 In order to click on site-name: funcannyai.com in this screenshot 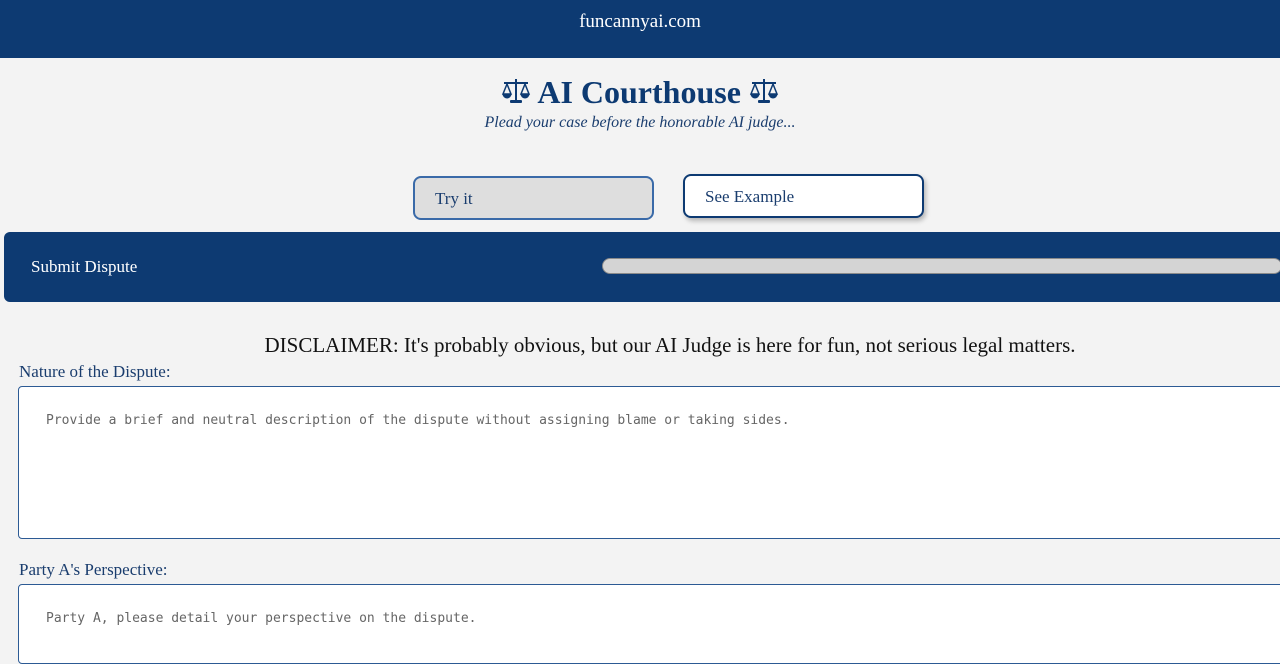, I will do `click(640, 22)`.